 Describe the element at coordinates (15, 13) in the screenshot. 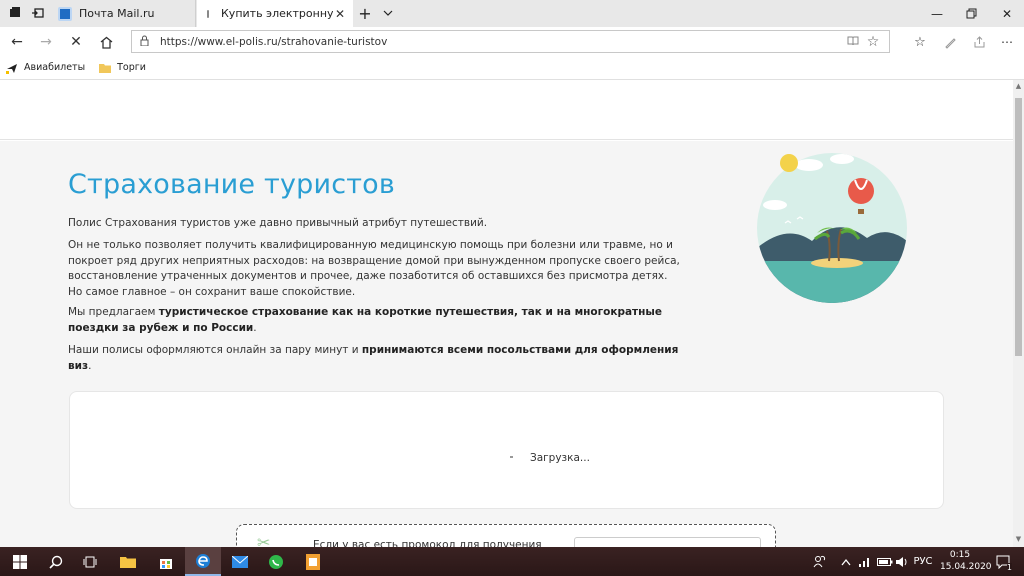

I see `tab-actions-icon` at that location.